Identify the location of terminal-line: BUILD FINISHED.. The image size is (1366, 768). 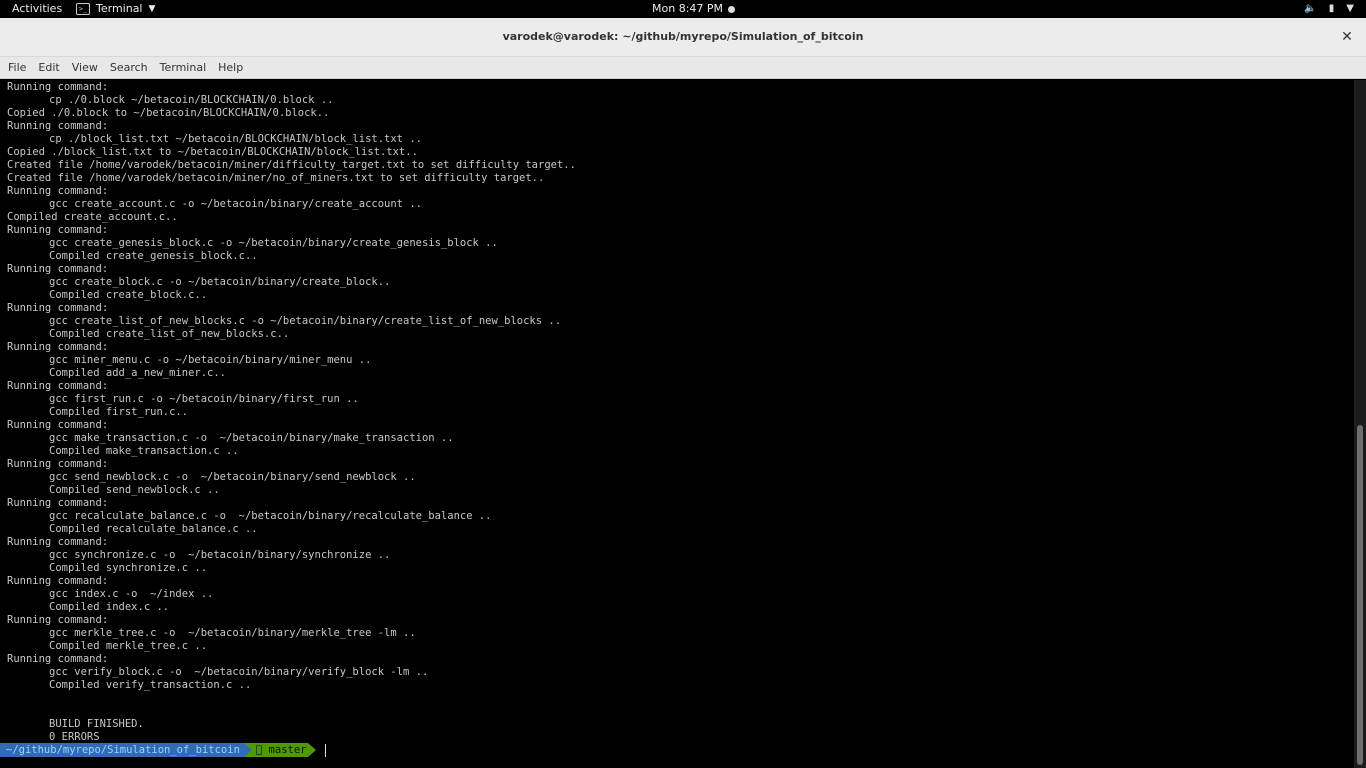
(96, 724).